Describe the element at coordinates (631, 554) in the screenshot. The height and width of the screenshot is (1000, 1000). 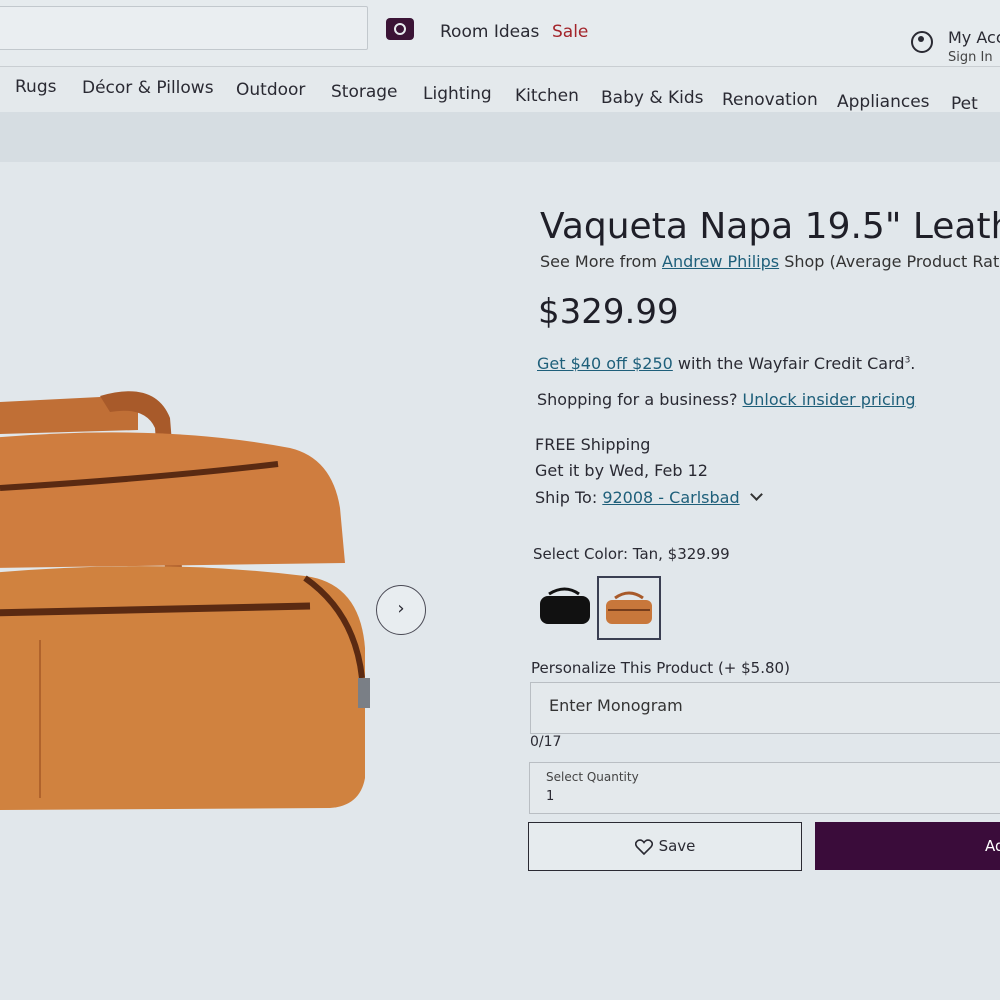
I see `select-color-label: Select Color: Tan, $329.99` at that location.